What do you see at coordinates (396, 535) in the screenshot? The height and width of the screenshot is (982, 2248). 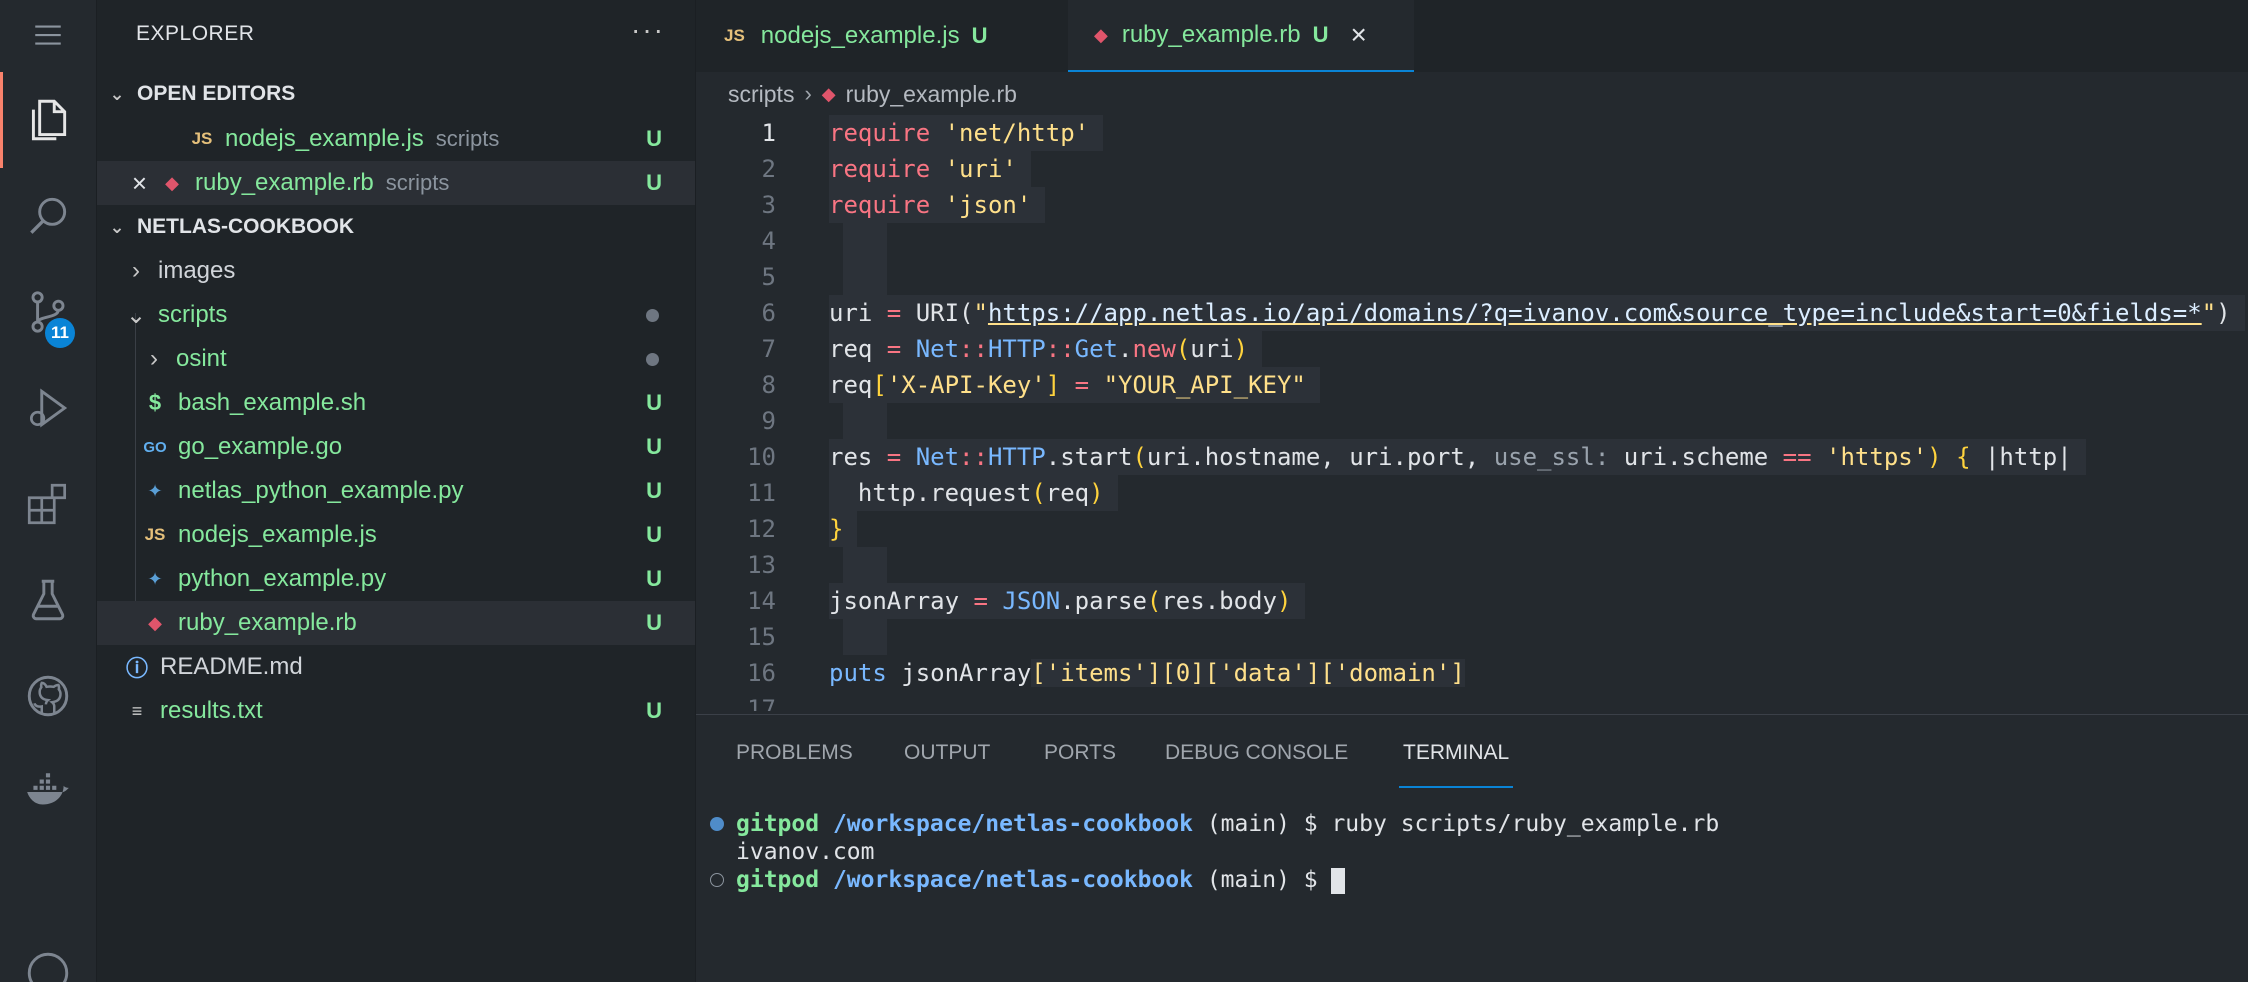 I see `file-nodejs-example: JS nodejs_example.js U` at bounding box center [396, 535].